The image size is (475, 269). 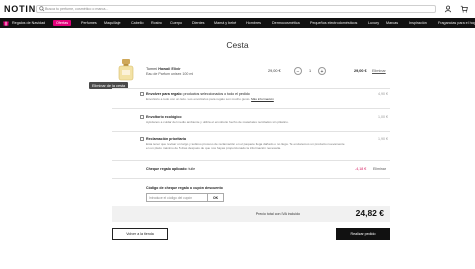 I want to click on product-variant: Eau de Parfum unisex 100 ml, so click(x=170, y=74).